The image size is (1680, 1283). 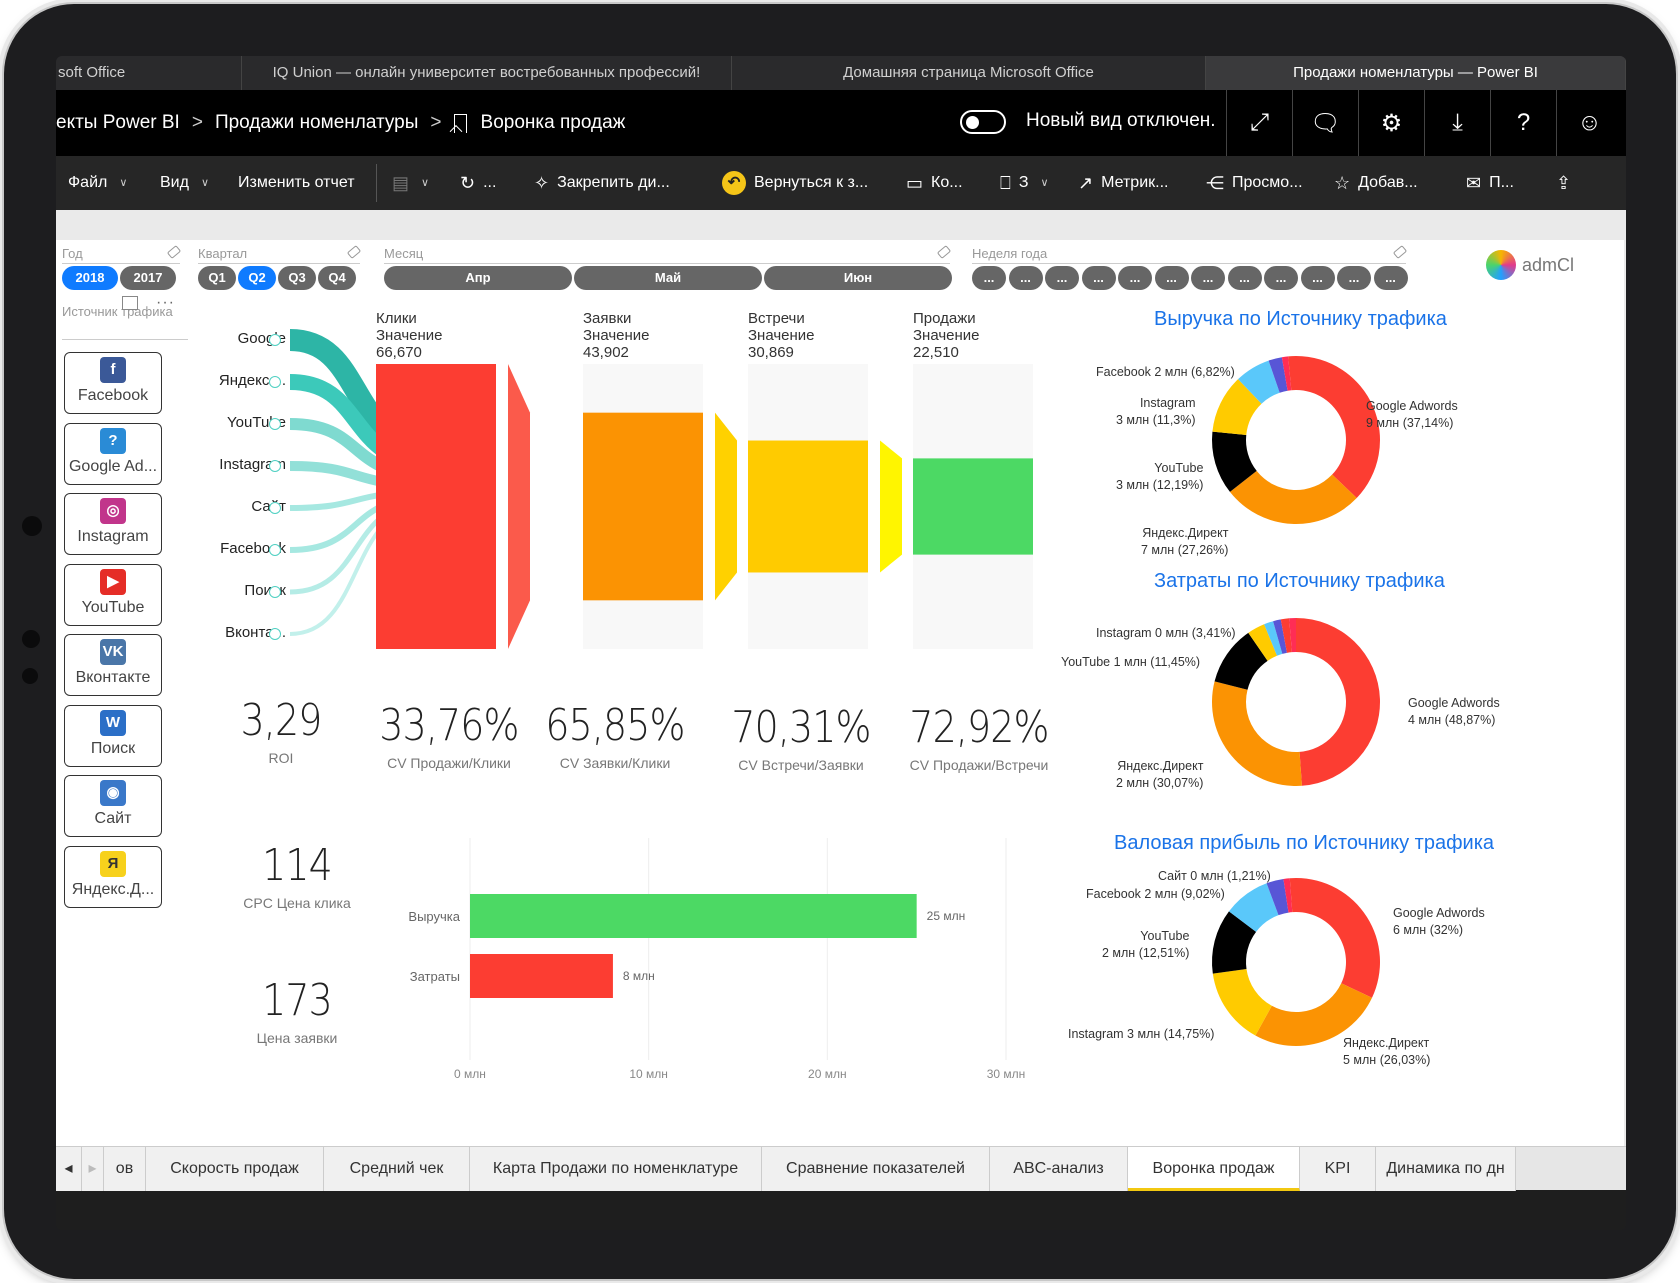 I want to click on data-label: 8 млн, so click(x=639, y=976).